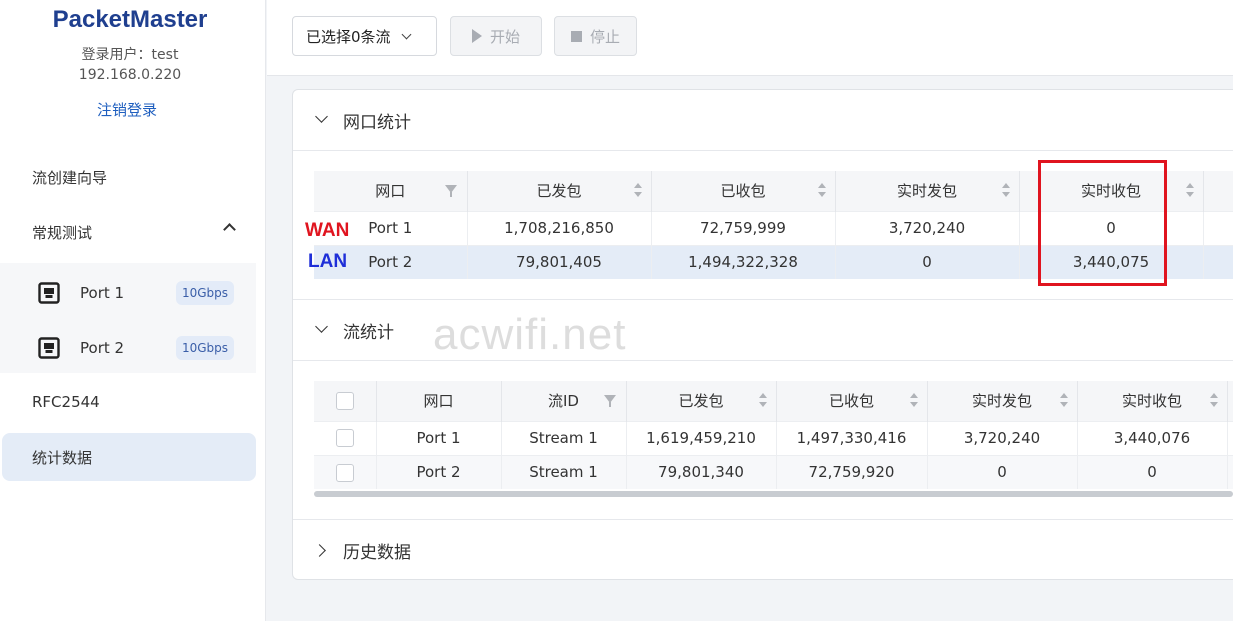 The height and width of the screenshot is (621, 1233). I want to click on sidebar-item-port-2: Port 2 10Gbps, so click(128, 347).